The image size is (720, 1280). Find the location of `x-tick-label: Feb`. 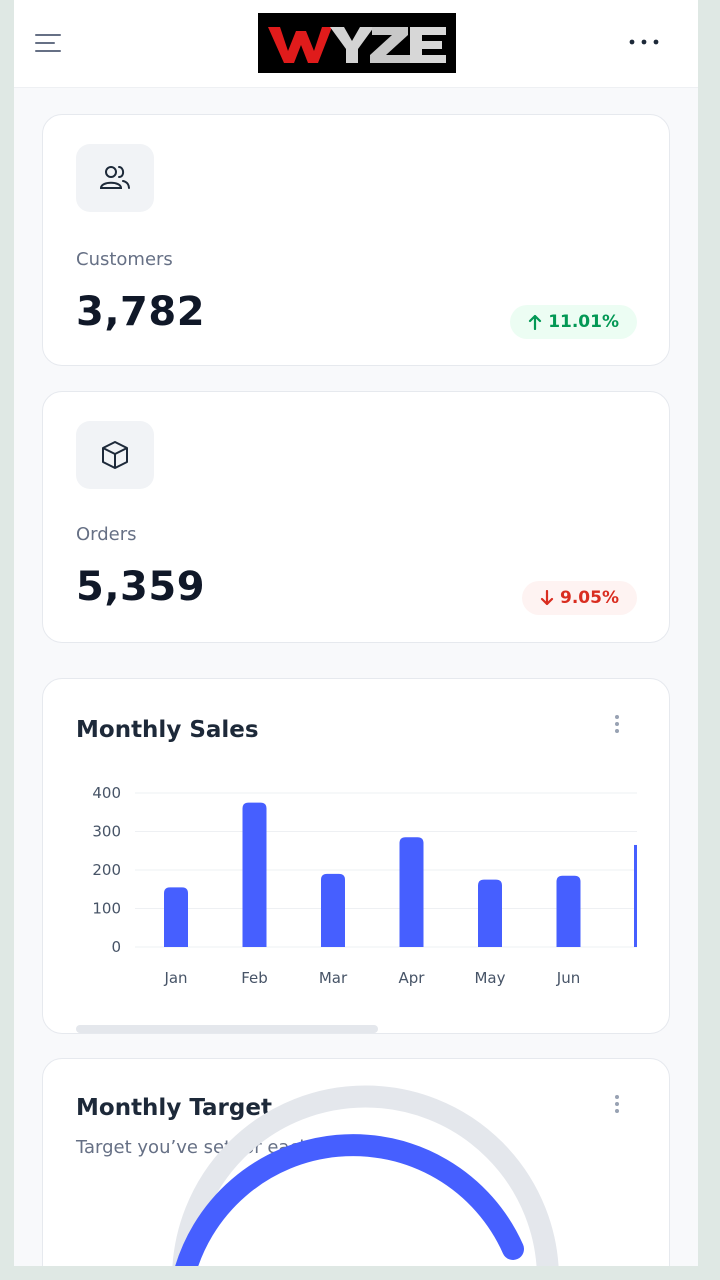

x-tick-label: Feb is located at coordinates (254, 978).